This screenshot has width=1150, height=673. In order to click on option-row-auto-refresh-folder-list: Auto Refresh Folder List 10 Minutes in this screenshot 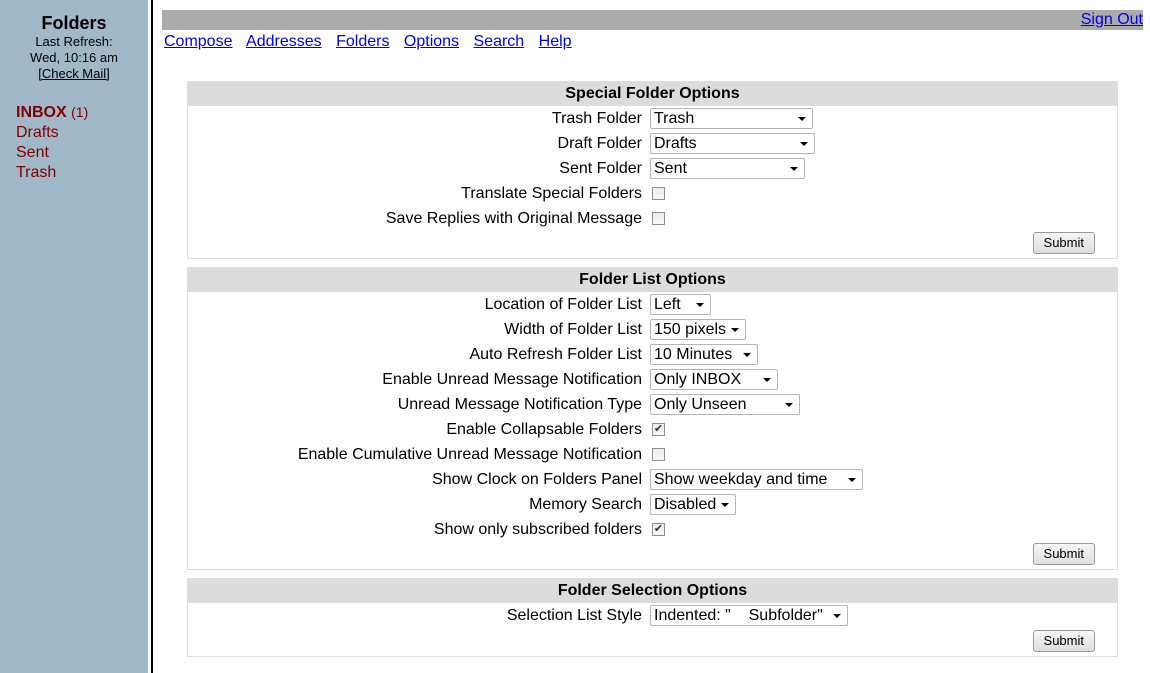, I will do `click(652, 354)`.